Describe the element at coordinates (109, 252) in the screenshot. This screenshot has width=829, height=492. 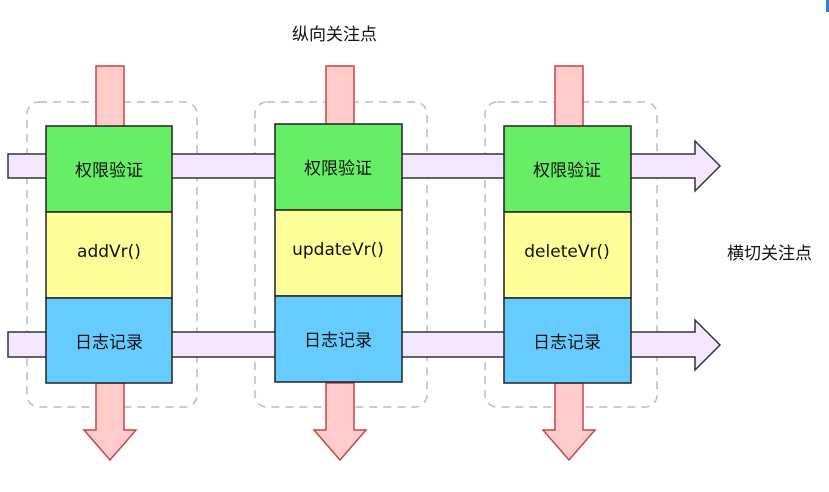
I see `method-label: addVr()` at that location.